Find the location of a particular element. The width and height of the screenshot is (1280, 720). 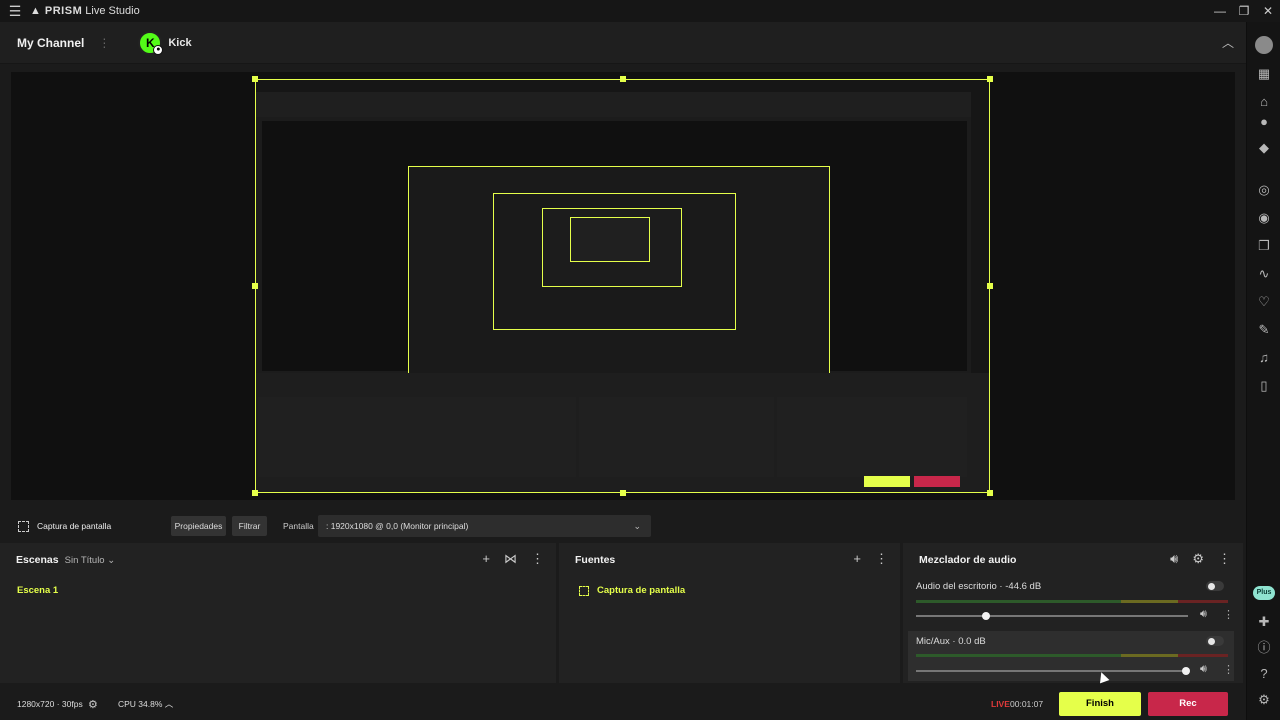

maximize-icon: ❐ is located at coordinates (1244, 11).